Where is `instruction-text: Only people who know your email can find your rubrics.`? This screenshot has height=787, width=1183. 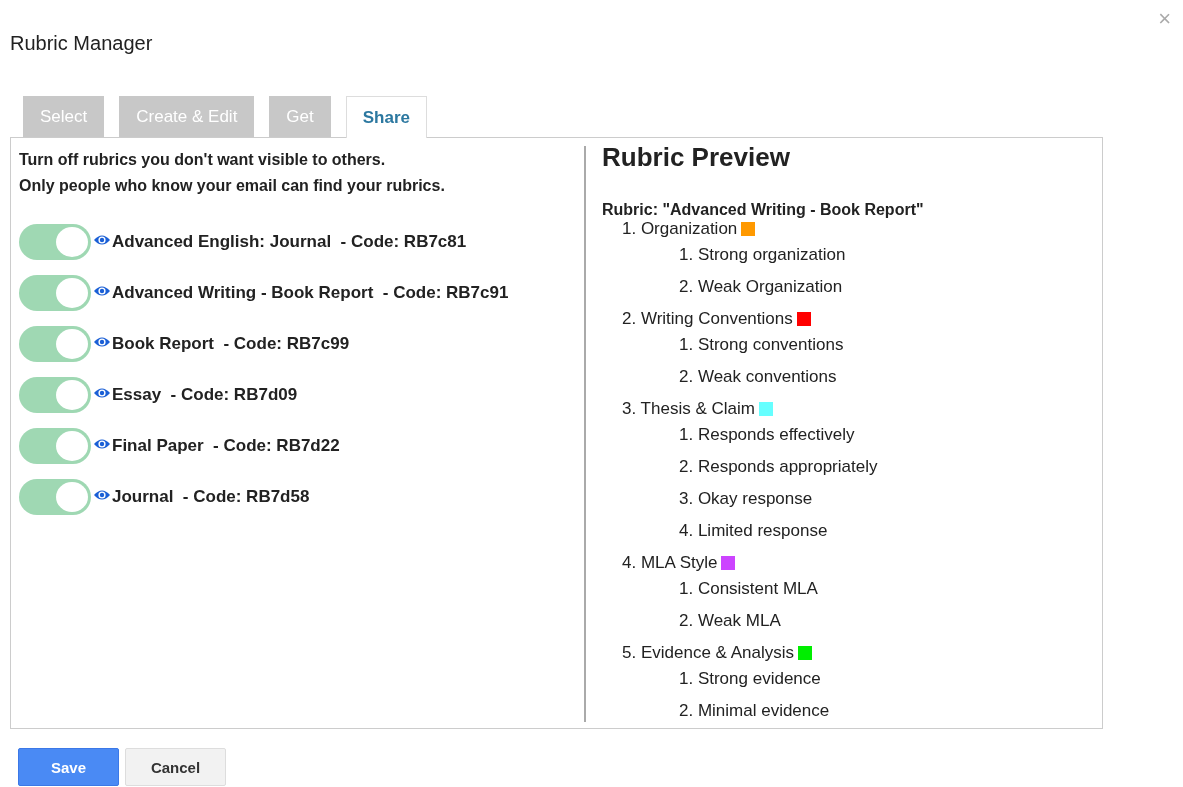
instruction-text: Only people who know your email can find your rubrics. is located at coordinates (232, 186).